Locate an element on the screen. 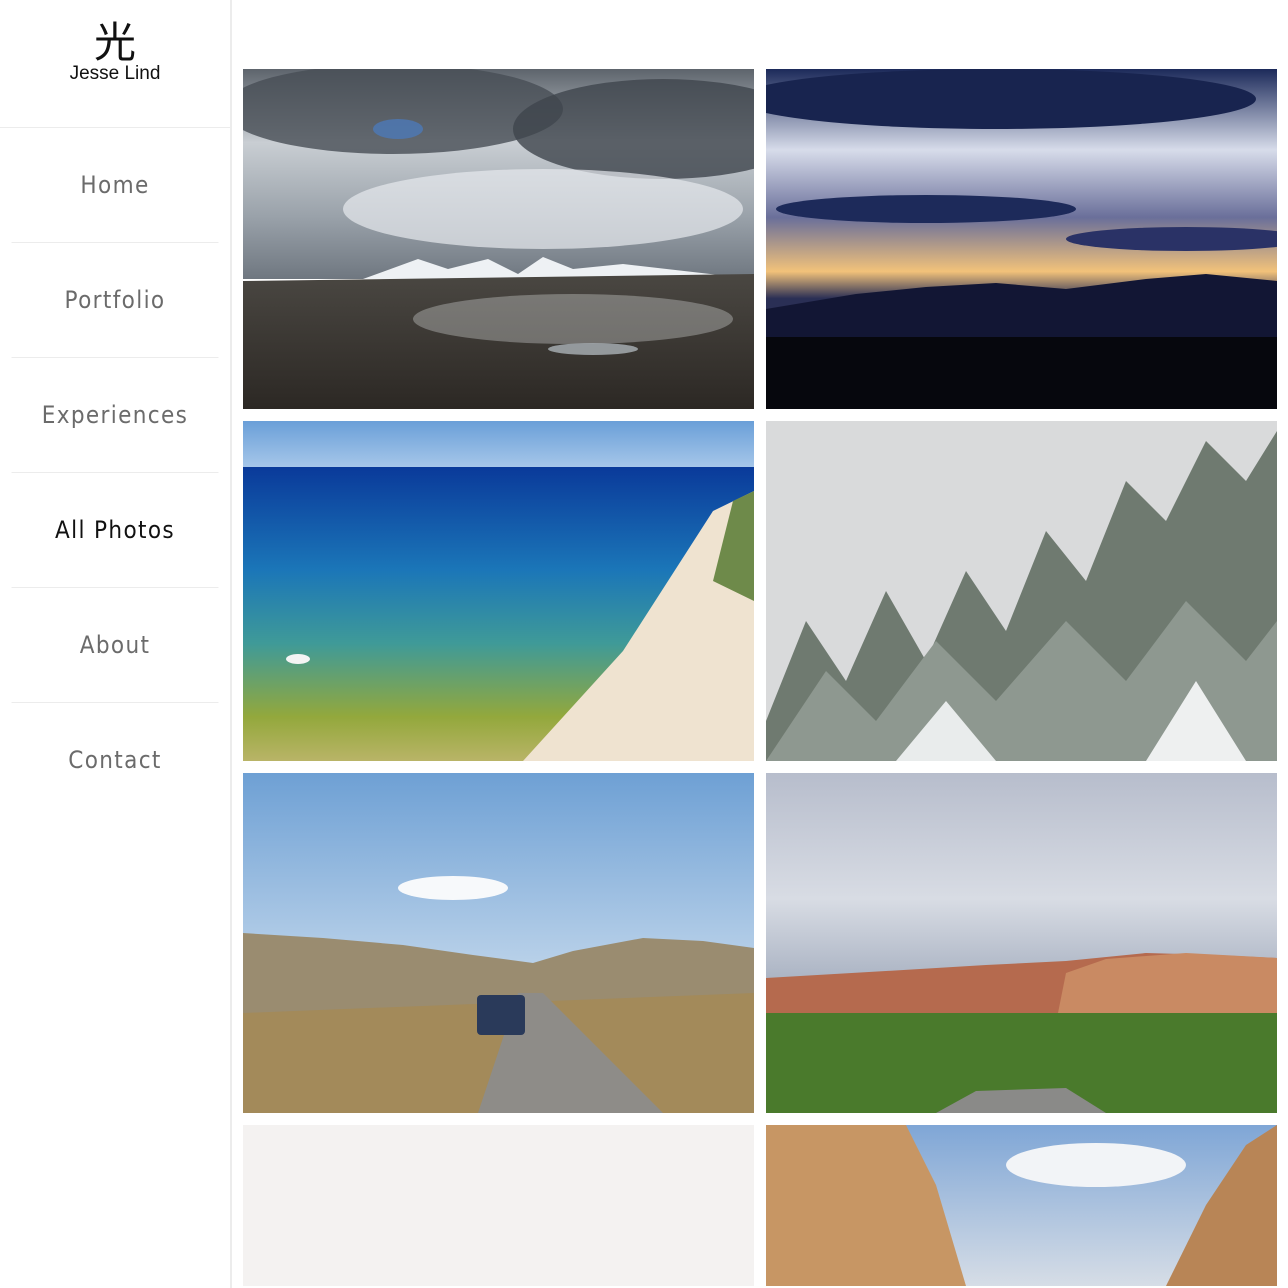 This screenshot has height=1288, width=1288. photo-mountain-sunset is located at coordinates (1021, 239).